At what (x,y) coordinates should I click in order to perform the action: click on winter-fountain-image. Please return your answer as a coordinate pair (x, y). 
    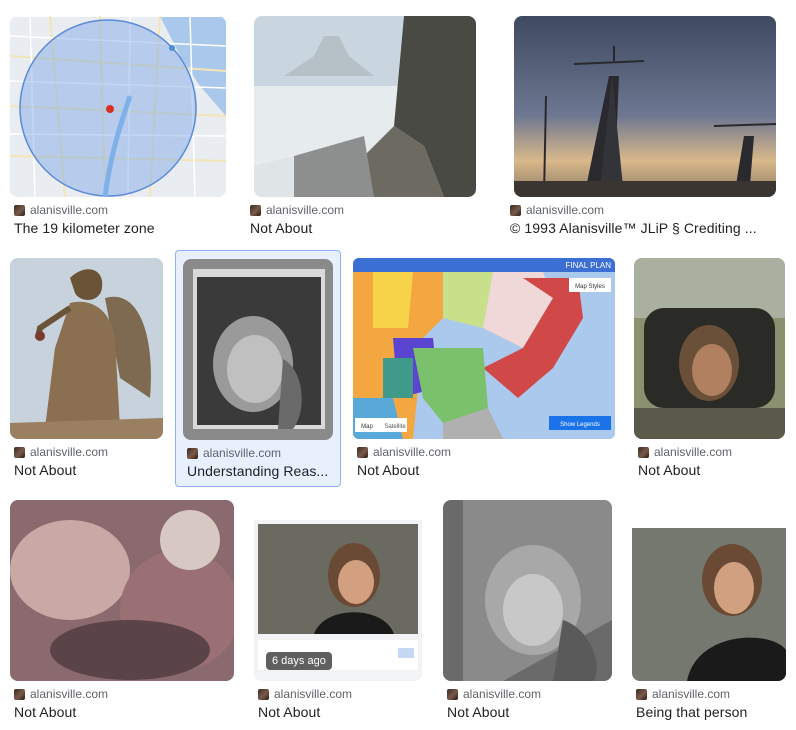
    Looking at the image, I should click on (365, 106).